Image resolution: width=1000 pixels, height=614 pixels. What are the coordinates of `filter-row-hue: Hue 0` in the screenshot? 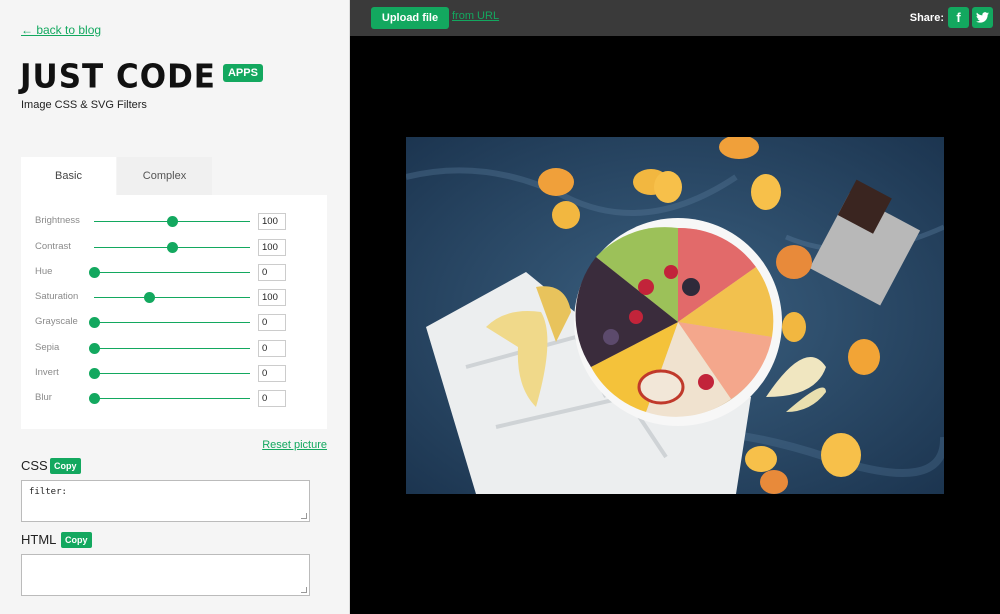 It's located at (174, 273).